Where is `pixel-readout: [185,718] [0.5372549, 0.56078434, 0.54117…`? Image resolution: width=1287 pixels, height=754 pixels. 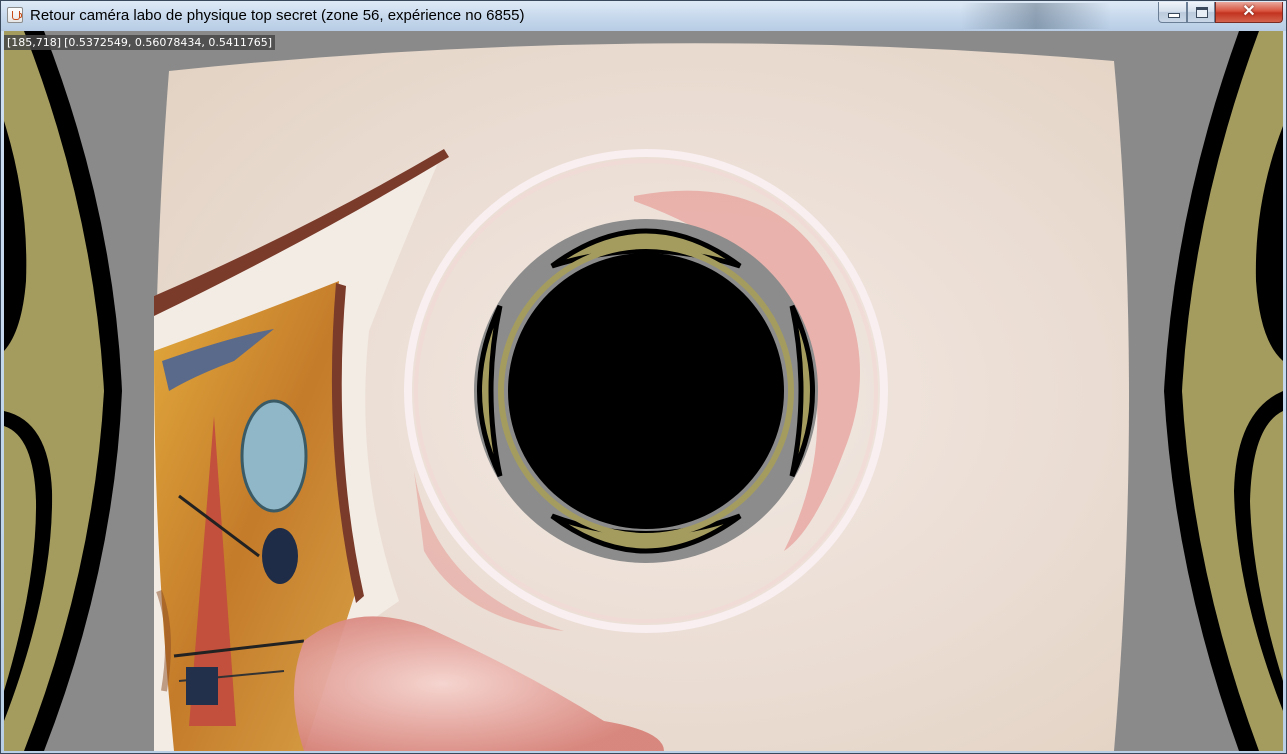
pixel-readout: [185,718] [0.5372549, 0.56078434, 0.54117… is located at coordinates (140, 42).